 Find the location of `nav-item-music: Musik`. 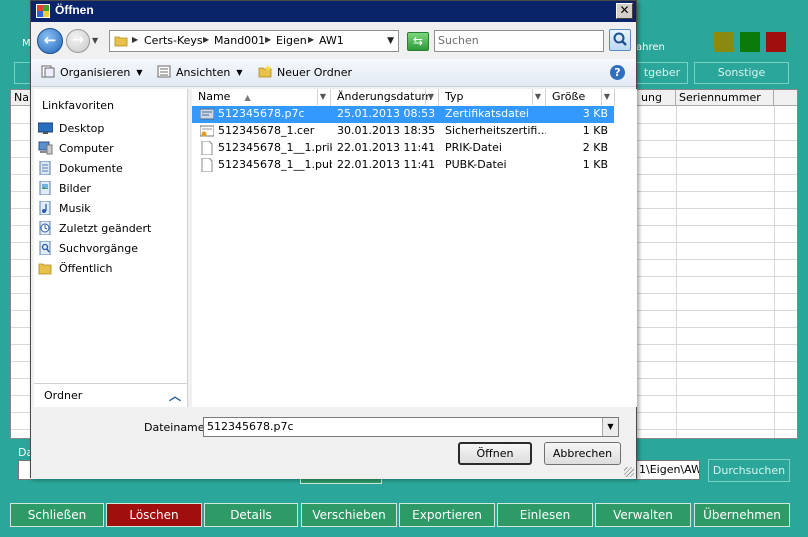

nav-item-music: Musik is located at coordinates (64, 210).